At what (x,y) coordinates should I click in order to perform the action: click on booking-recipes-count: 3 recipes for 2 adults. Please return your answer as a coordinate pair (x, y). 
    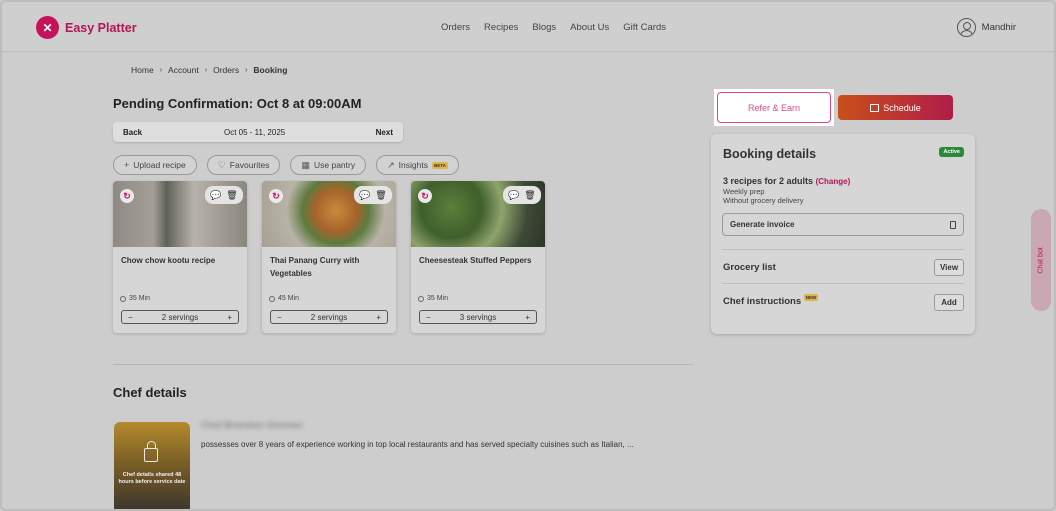
    Looking at the image, I should click on (768, 181).